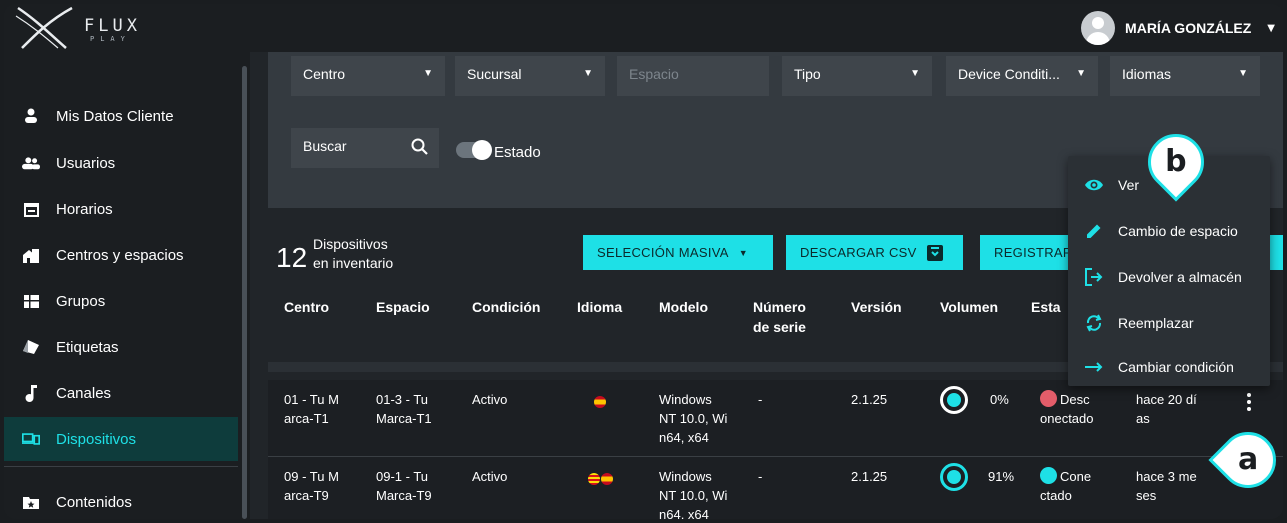 The image size is (1287, 523). What do you see at coordinates (1094, 231) in the screenshot?
I see `pencil-icon` at bounding box center [1094, 231].